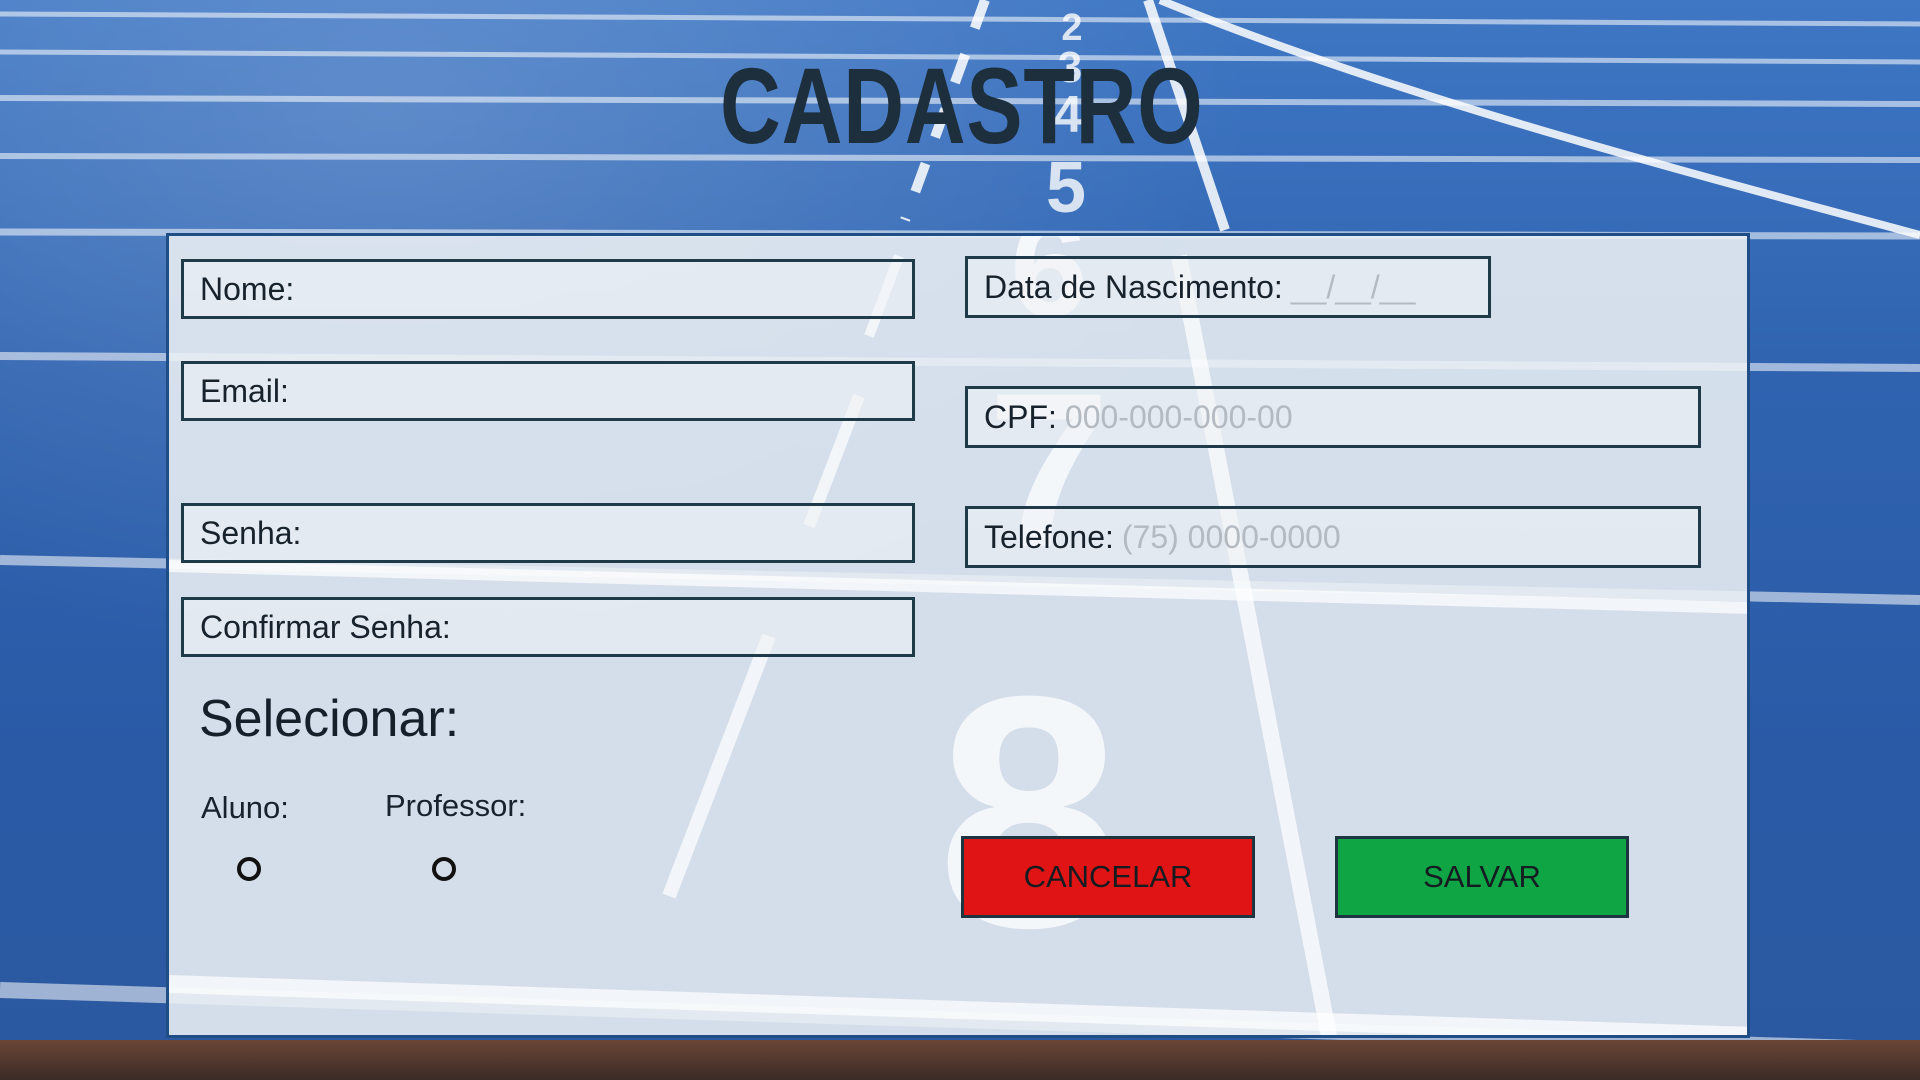 The width and height of the screenshot is (1920, 1080). Describe the element at coordinates (251, 532) in the screenshot. I see `password-label: Senha:` at that location.